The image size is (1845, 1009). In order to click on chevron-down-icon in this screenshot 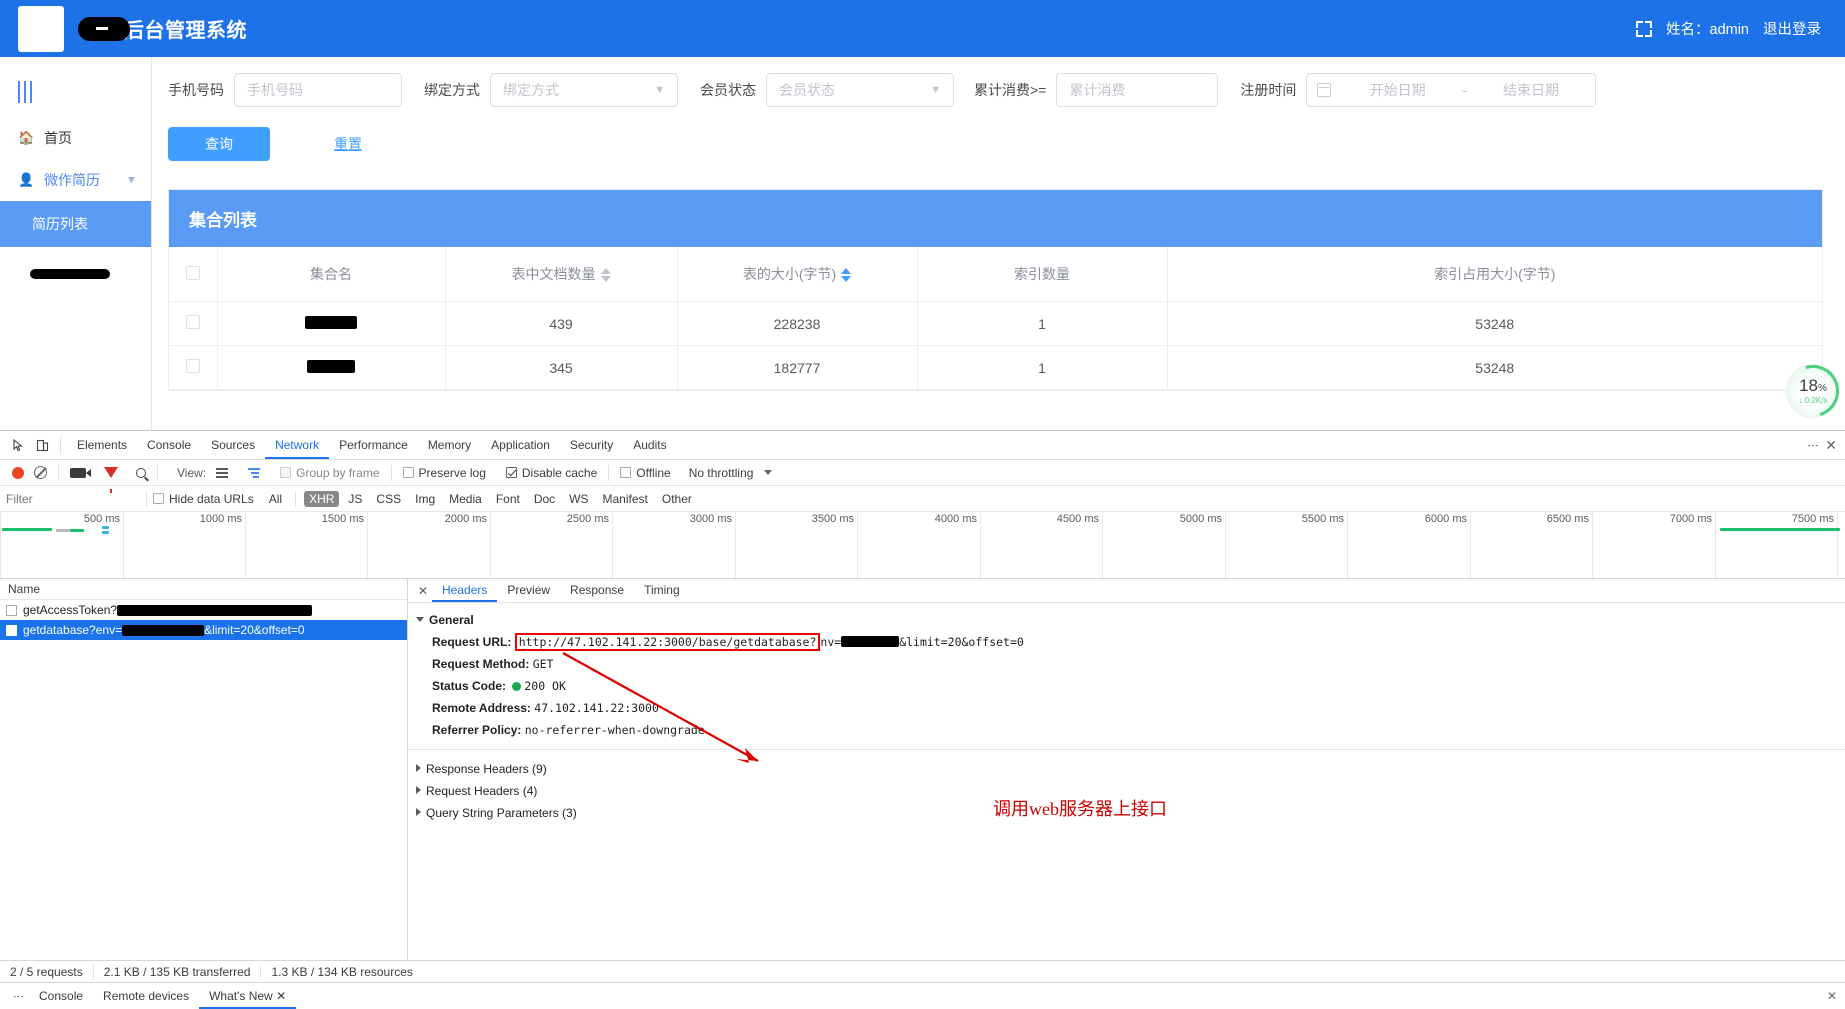, I will do `click(768, 472)`.